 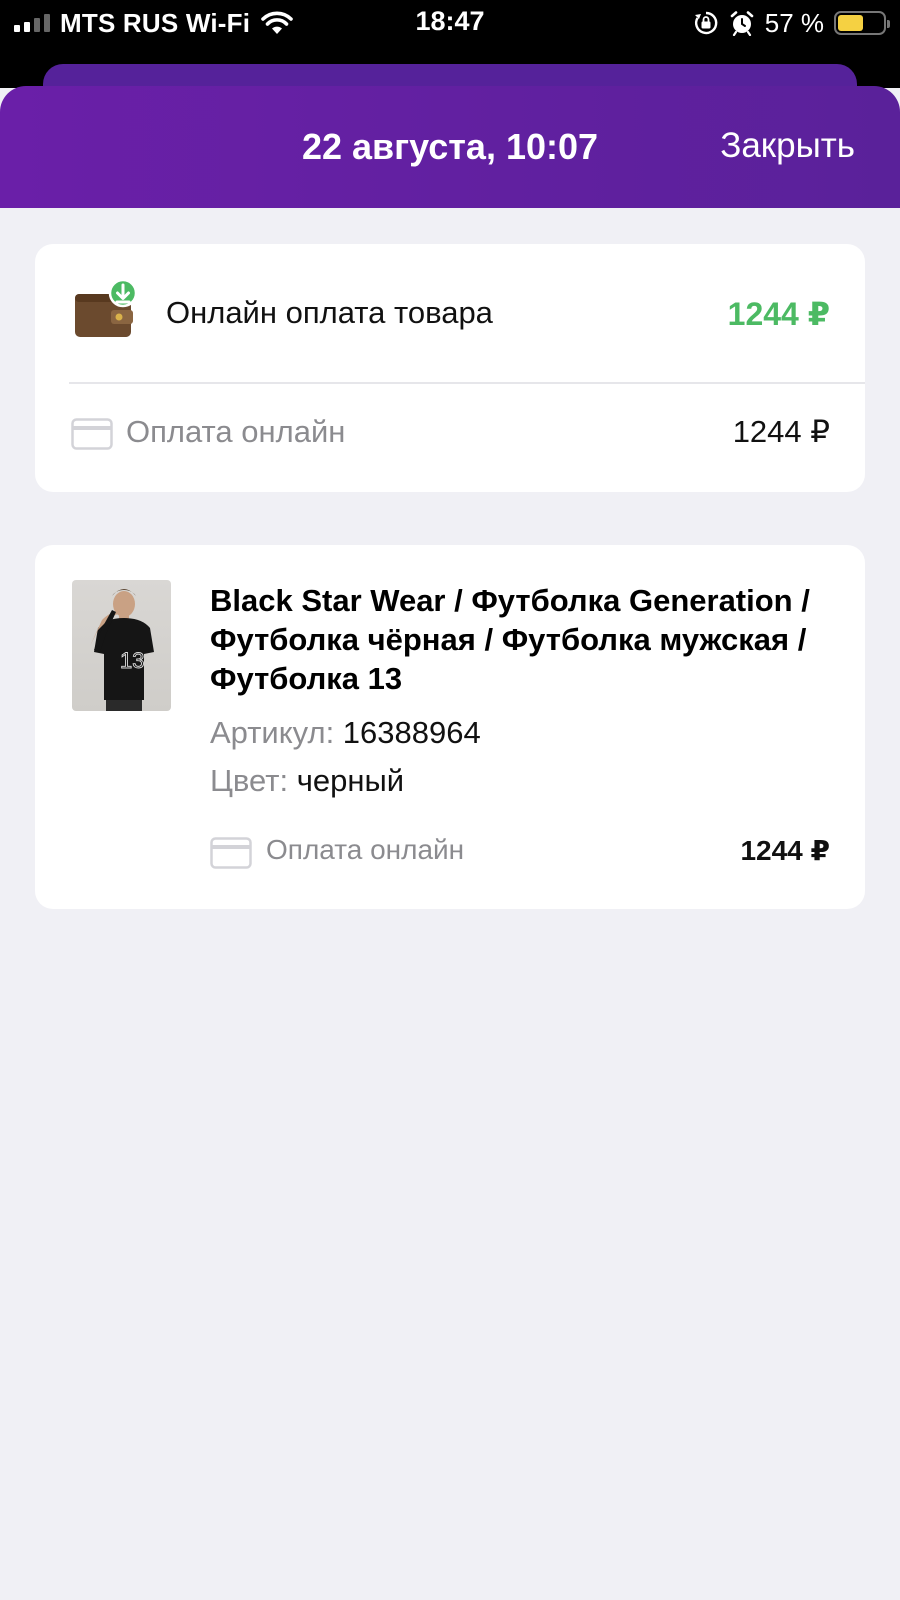 I want to click on divider, so click(x=467, y=383).